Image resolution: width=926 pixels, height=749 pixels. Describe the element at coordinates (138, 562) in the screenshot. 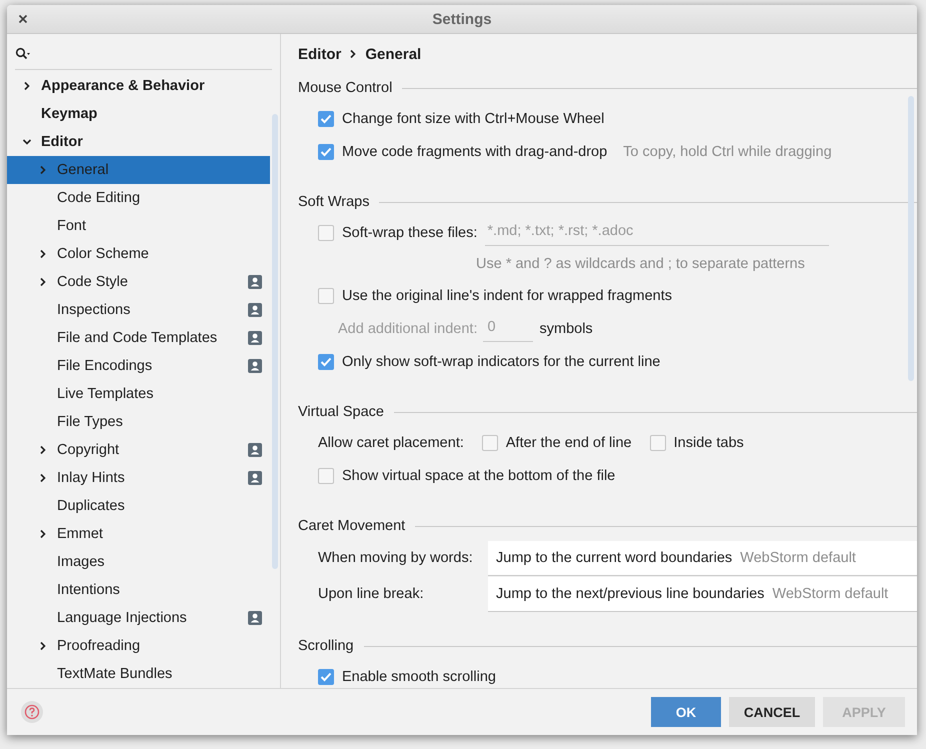

I see `tree-item: Images` at that location.